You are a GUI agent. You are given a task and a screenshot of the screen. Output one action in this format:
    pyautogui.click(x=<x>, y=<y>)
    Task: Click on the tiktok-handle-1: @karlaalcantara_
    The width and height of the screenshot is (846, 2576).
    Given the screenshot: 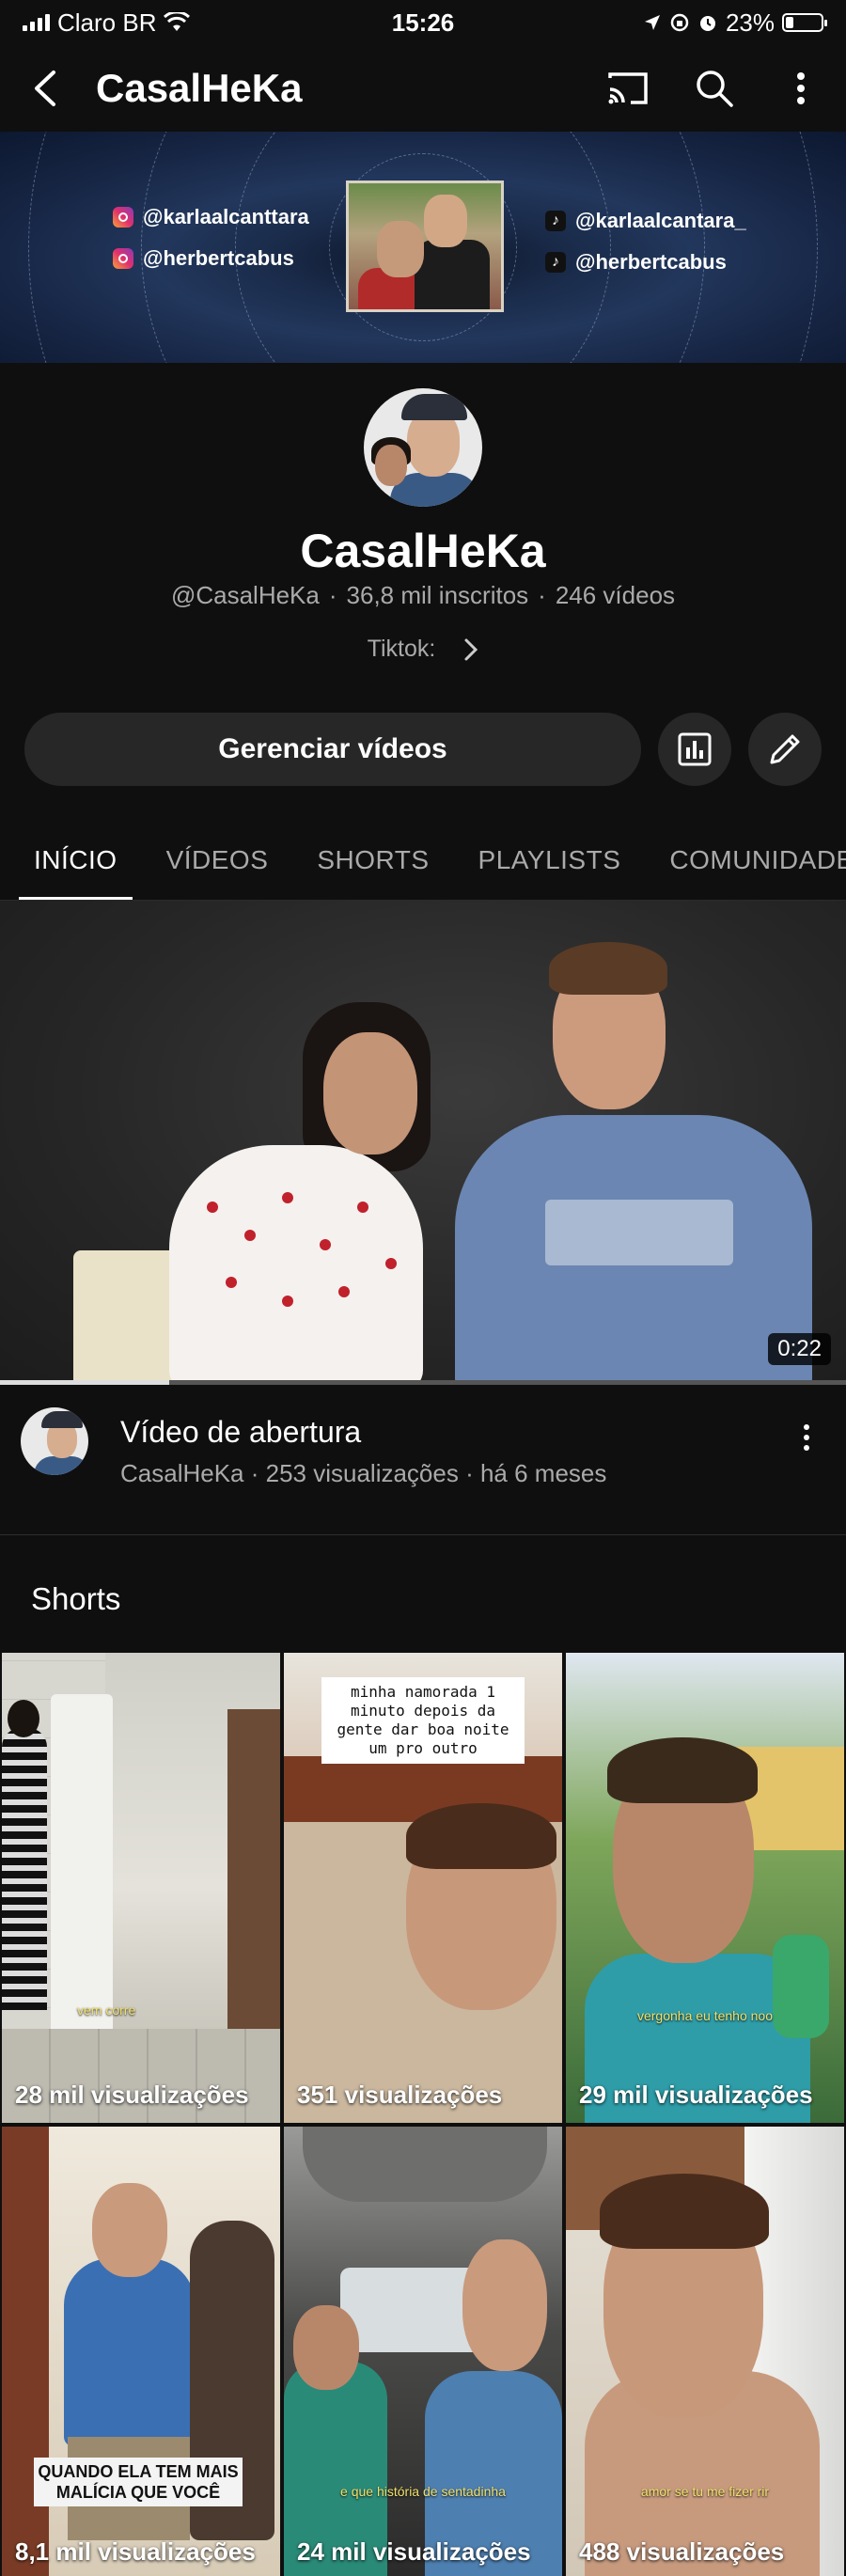 What is the action you would take?
    pyautogui.click(x=660, y=221)
    